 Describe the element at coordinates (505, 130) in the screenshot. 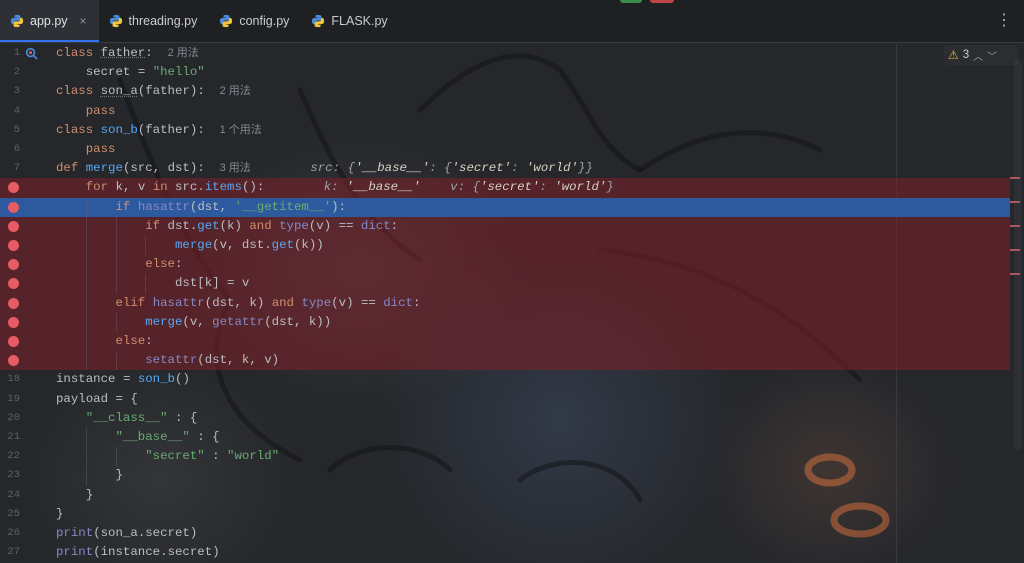

I see `code-line: 5 class son_b(father): 1 个用法` at that location.